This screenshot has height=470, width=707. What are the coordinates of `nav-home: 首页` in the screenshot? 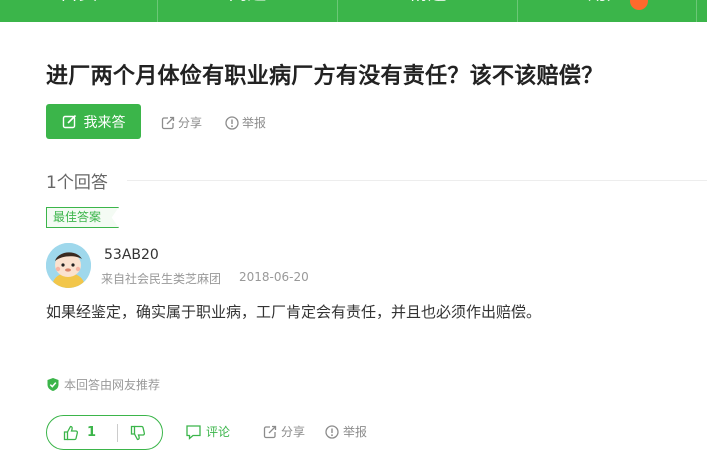 It's located at (79, 11).